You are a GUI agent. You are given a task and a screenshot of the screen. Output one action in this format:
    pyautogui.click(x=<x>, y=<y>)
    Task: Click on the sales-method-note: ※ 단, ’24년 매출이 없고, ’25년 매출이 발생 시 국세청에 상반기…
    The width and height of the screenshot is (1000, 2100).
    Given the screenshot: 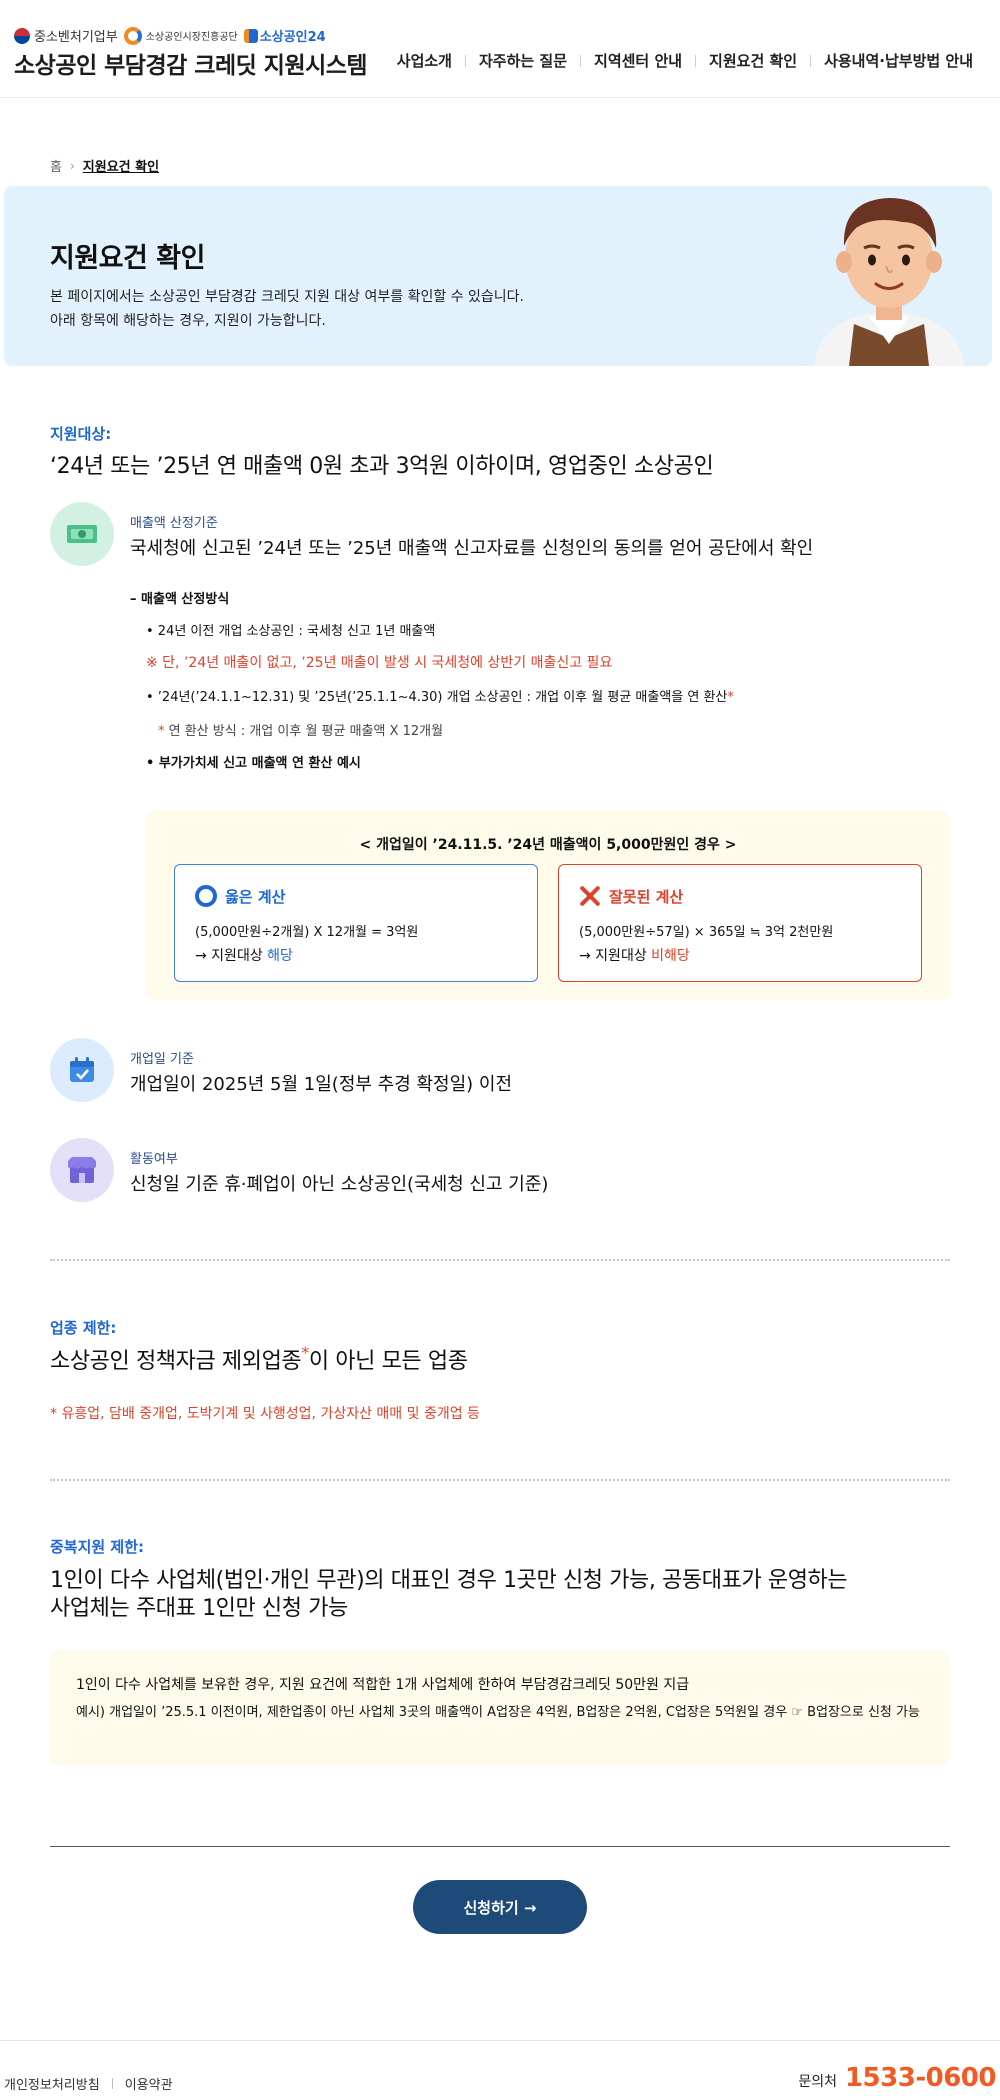 What is the action you would take?
    pyautogui.click(x=379, y=663)
    